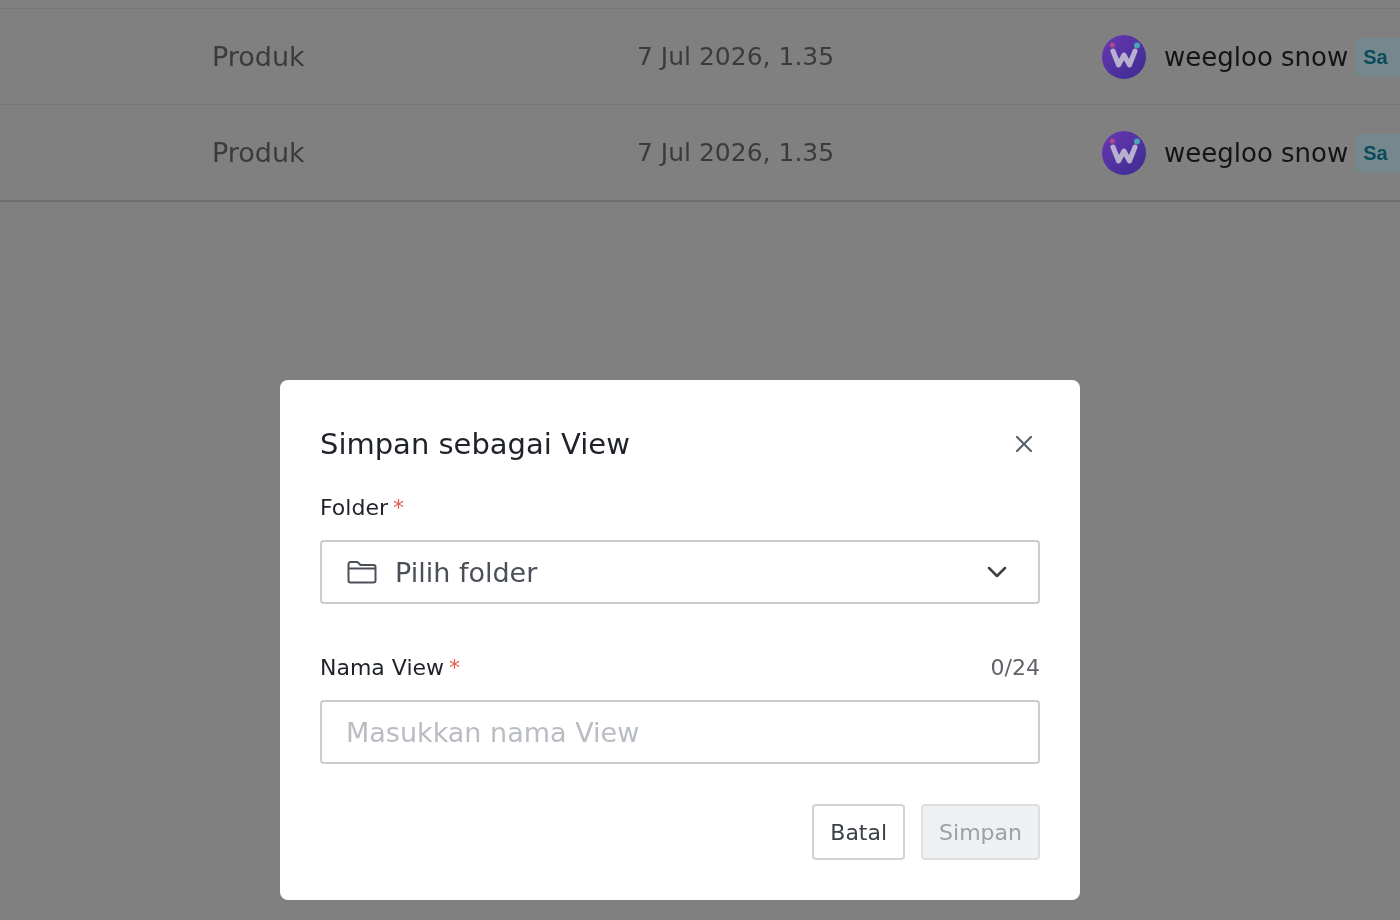 The width and height of the screenshot is (1400, 920). What do you see at coordinates (680, 732) in the screenshot?
I see `text-input: Masukkan nama View` at bounding box center [680, 732].